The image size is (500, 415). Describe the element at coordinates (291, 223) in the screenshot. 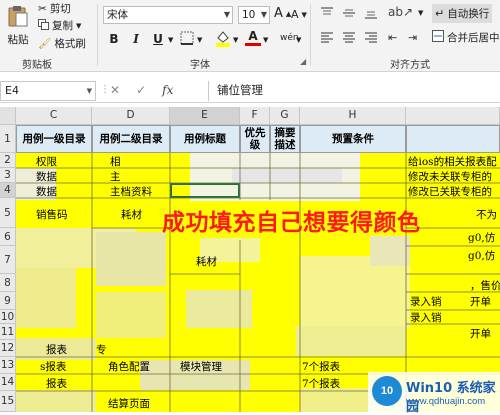

I see `annotation-text: 成功填充自己想要得颜色` at that location.